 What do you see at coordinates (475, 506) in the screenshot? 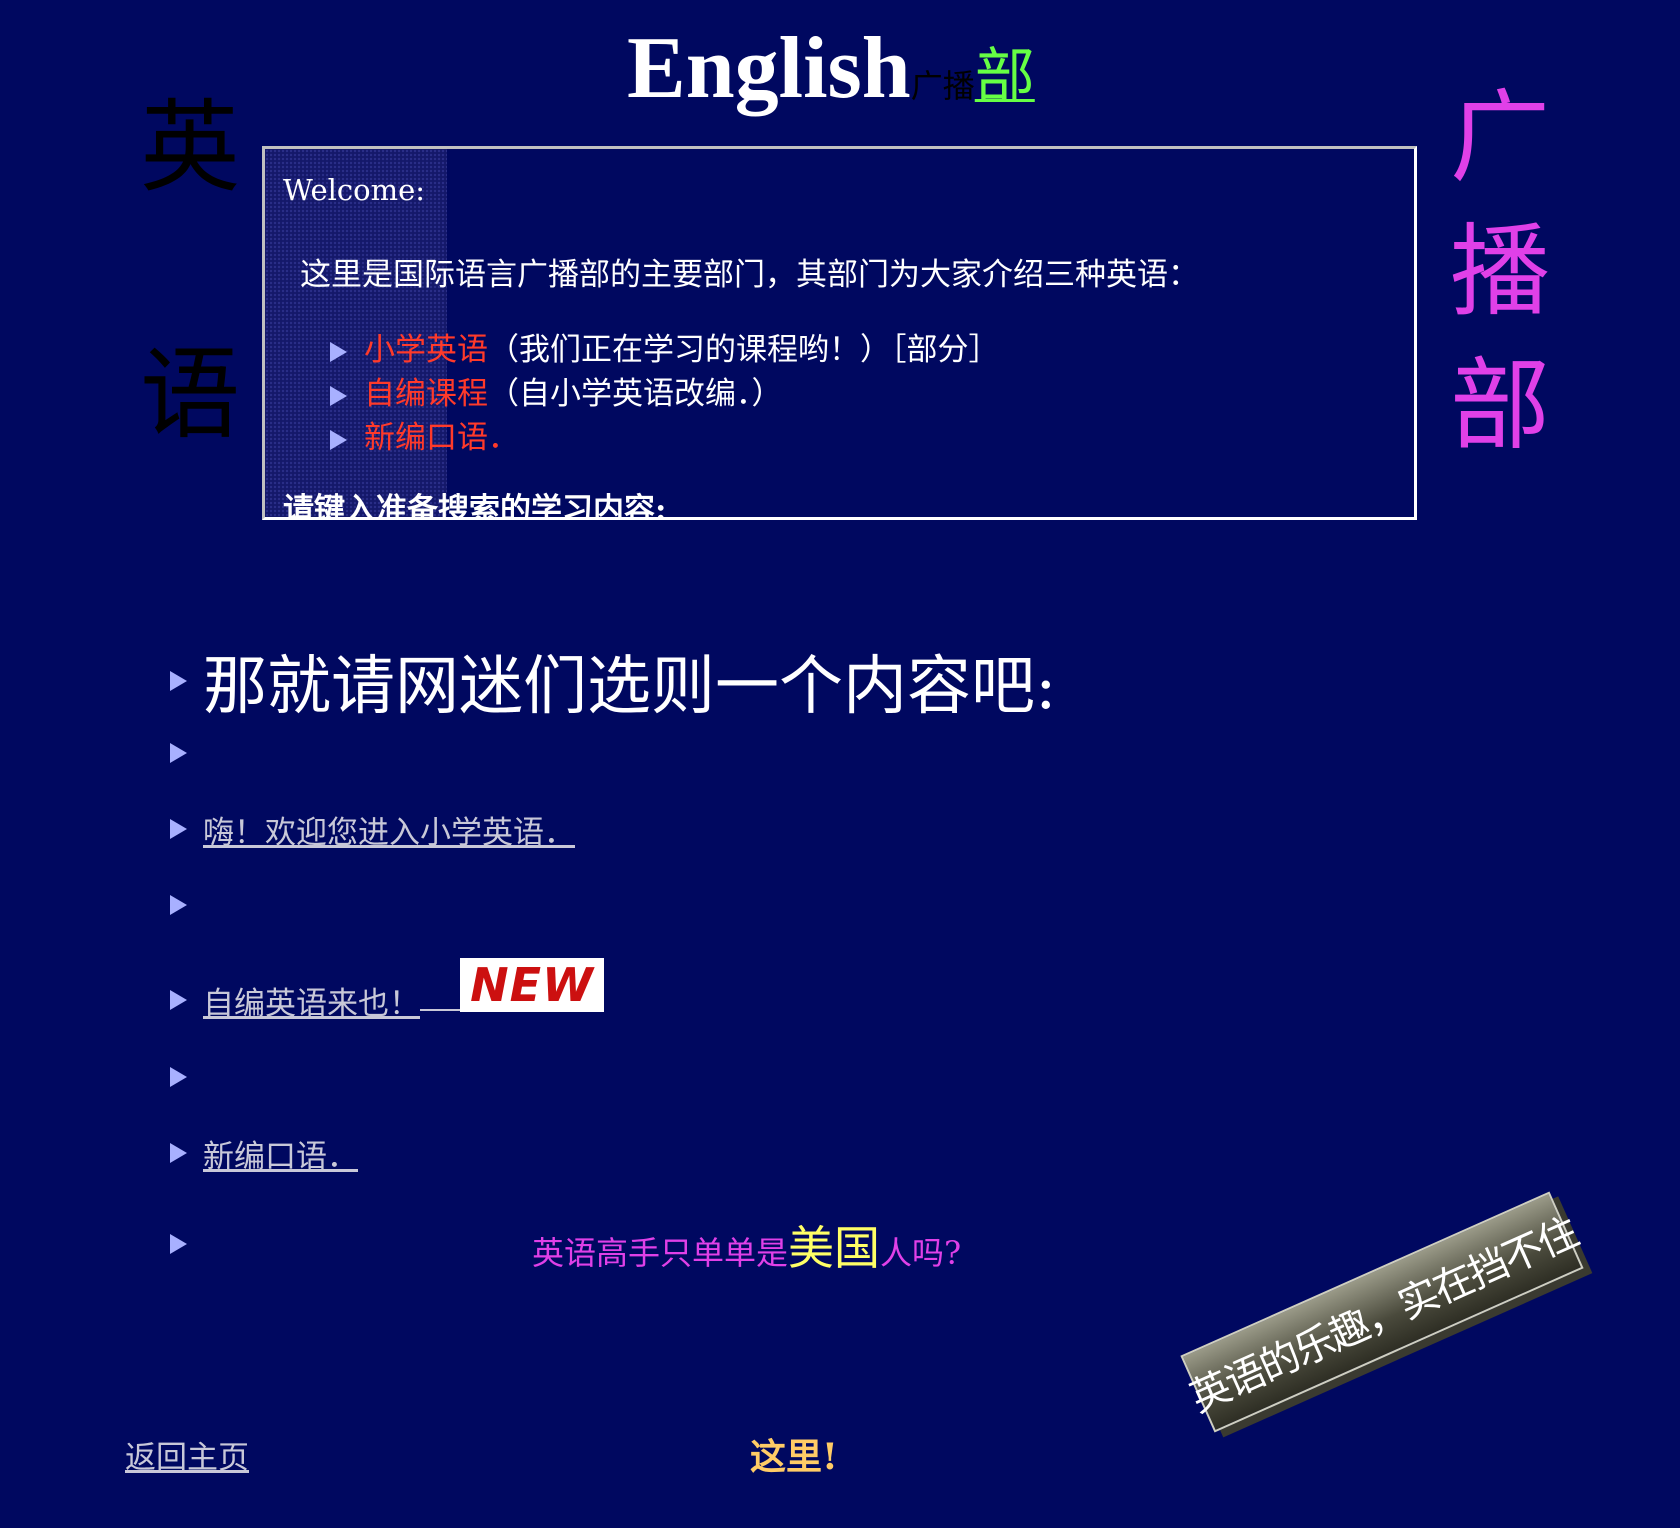
I see `search-prompt: 请键入准备搜索的学习内容:` at bounding box center [475, 506].